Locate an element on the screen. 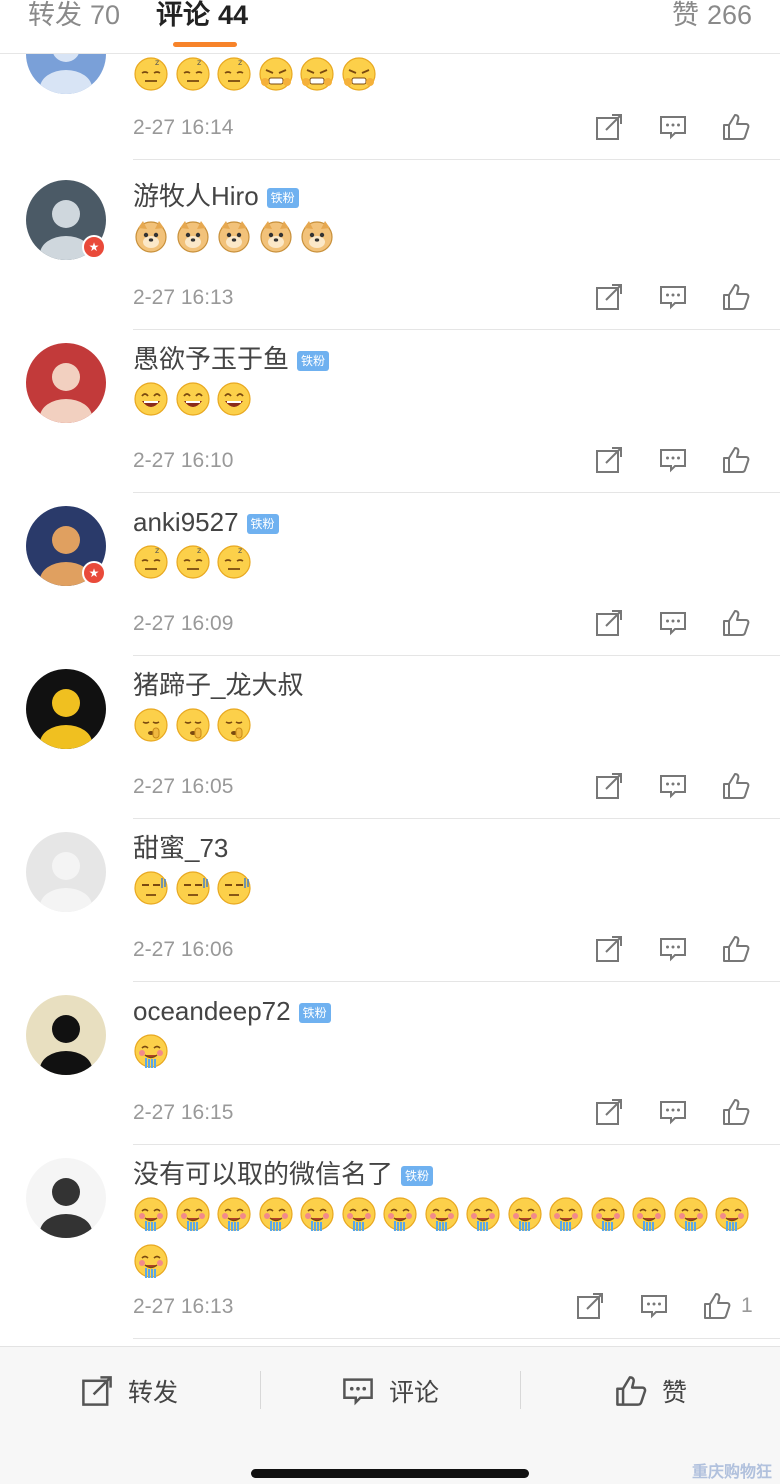 The width and height of the screenshot is (780, 1484). comment-username: 游牧人Hiro 铁粉 is located at coordinates (216, 196).